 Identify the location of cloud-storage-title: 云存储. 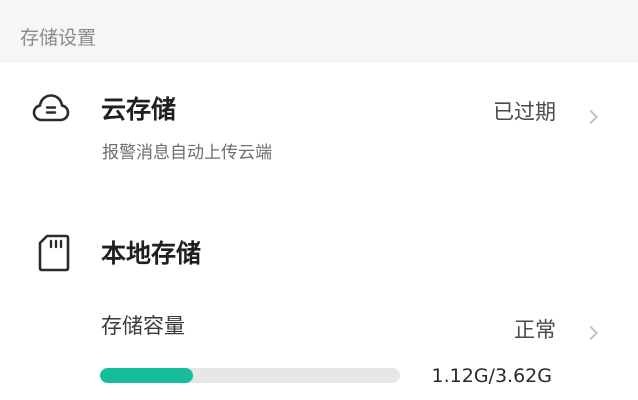
(139, 109).